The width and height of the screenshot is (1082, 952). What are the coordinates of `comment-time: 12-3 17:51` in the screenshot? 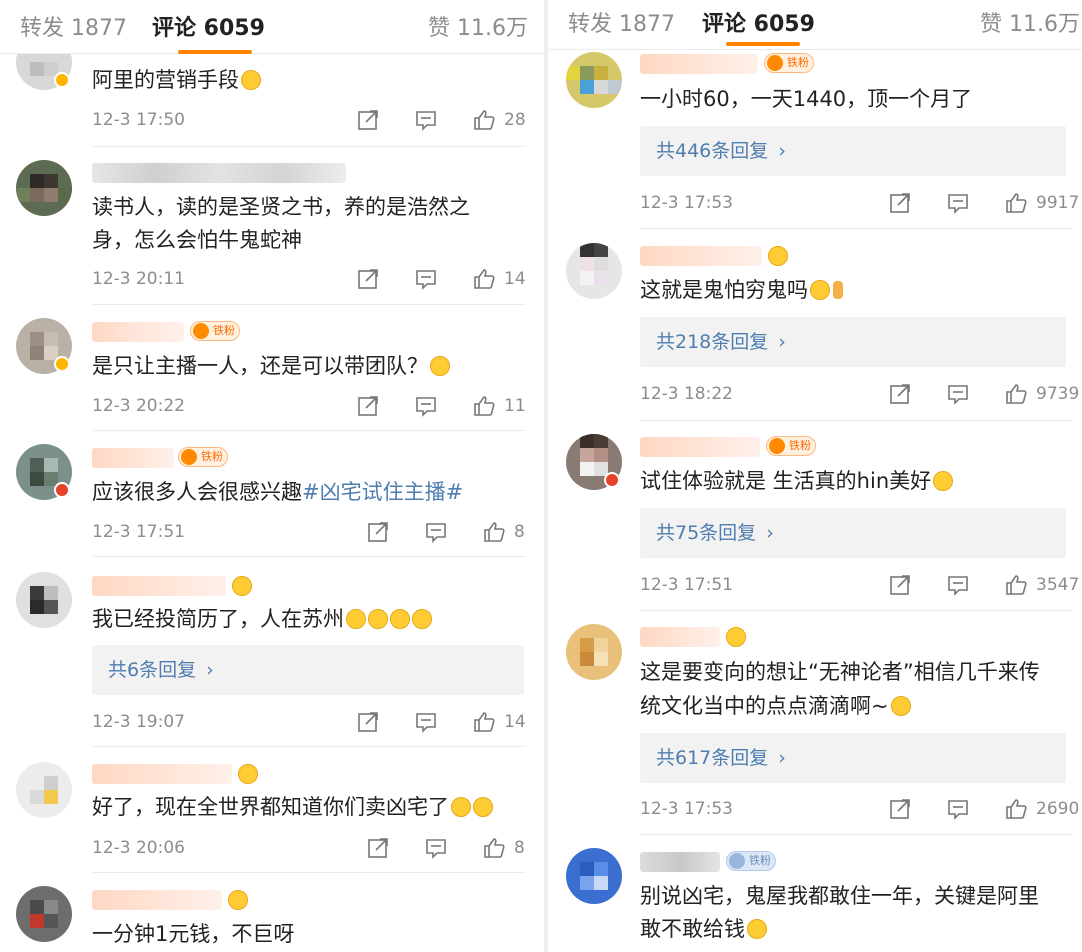 It's located at (686, 585).